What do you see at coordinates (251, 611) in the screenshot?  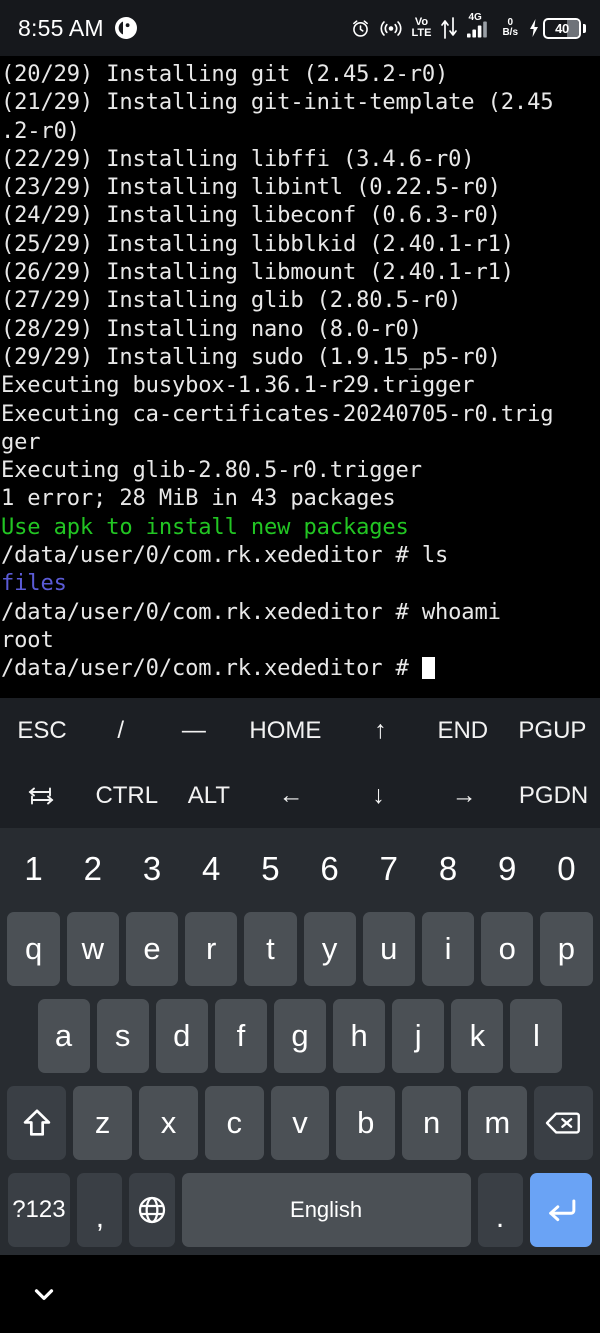 I see `terminal-line-text: /data/user/0/com.rk.xededitor # whoami` at bounding box center [251, 611].